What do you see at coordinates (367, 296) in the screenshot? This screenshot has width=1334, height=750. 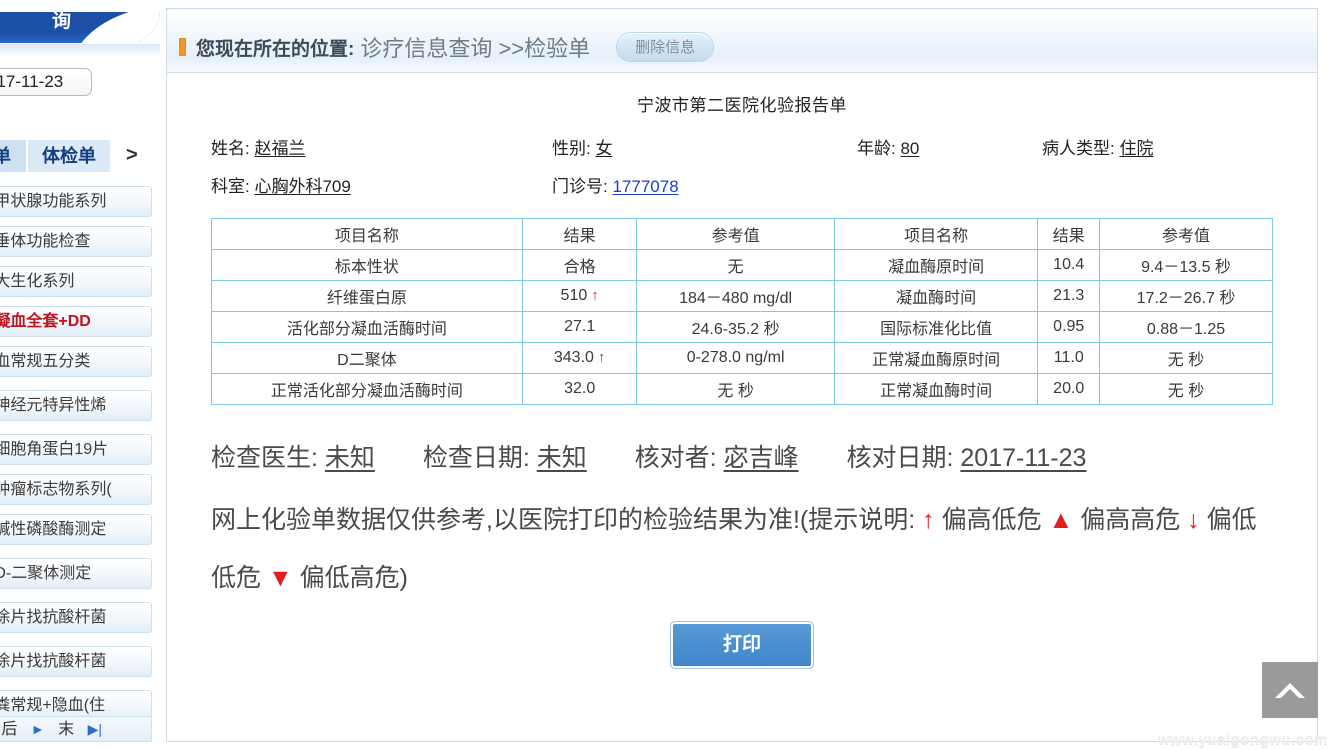 I see `lab-left-name-cell: 纤维蛋白原` at bounding box center [367, 296].